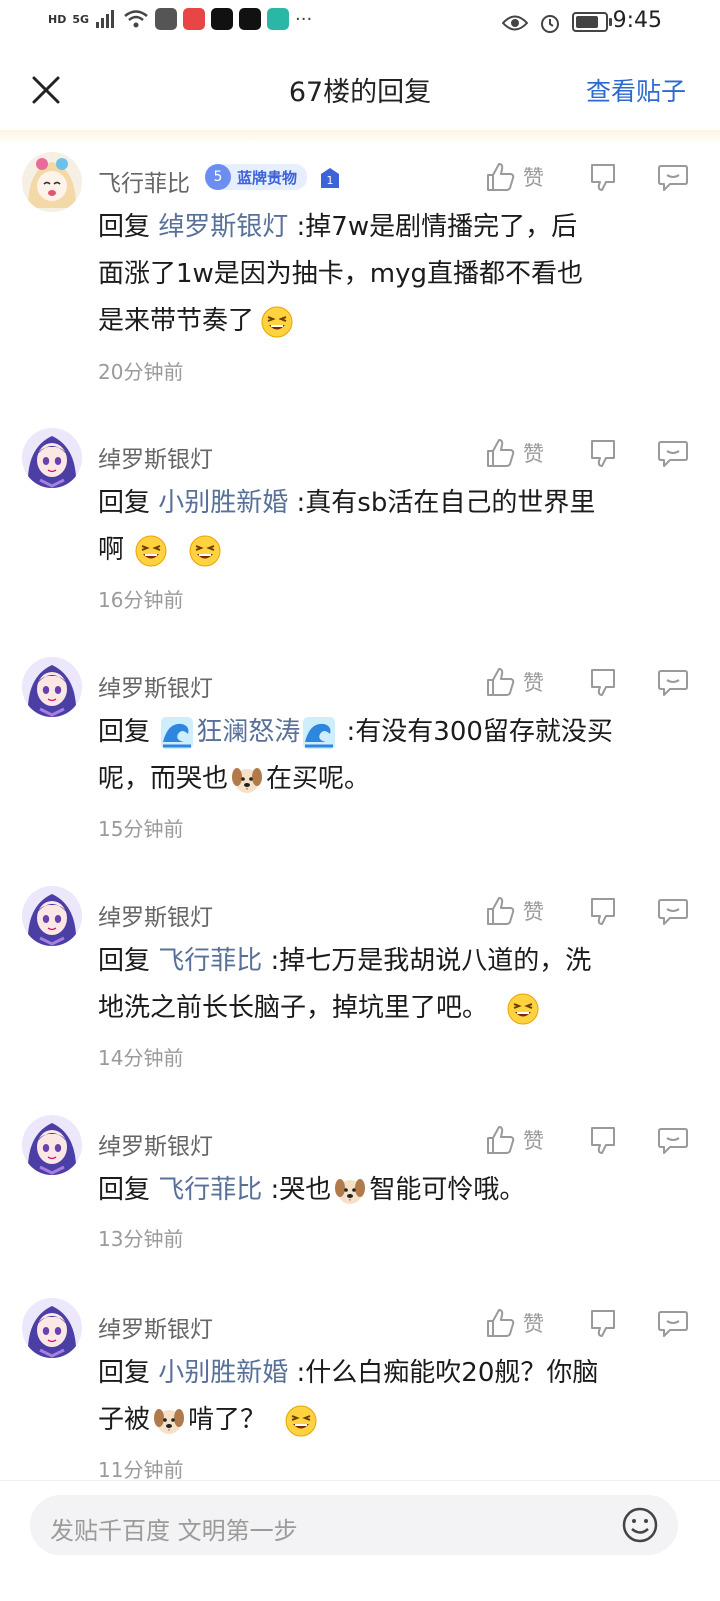 This screenshot has height=1601, width=720. Describe the element at coordinates (442, 503) in the screenshot. I see `comment-text: :真有sb活在自己的世界里` at that location.